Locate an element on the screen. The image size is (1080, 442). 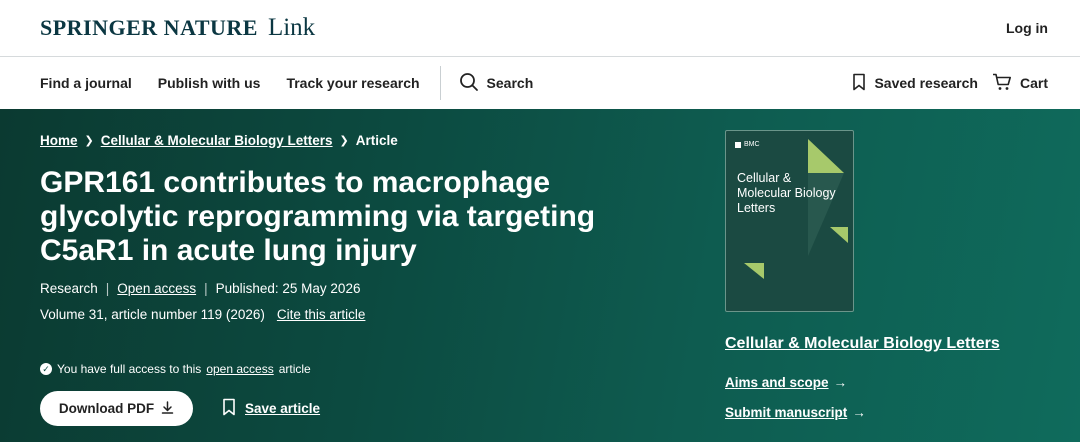
download-pdf-label: Download PDF is located at coordinates (106, 408).